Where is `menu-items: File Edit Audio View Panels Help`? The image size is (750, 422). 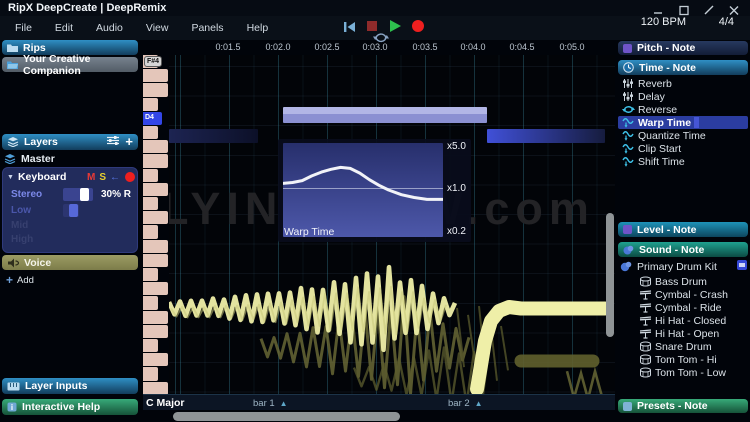
menu-items: File Edit Audio View Panels Help is located at coordinates (153, 28).